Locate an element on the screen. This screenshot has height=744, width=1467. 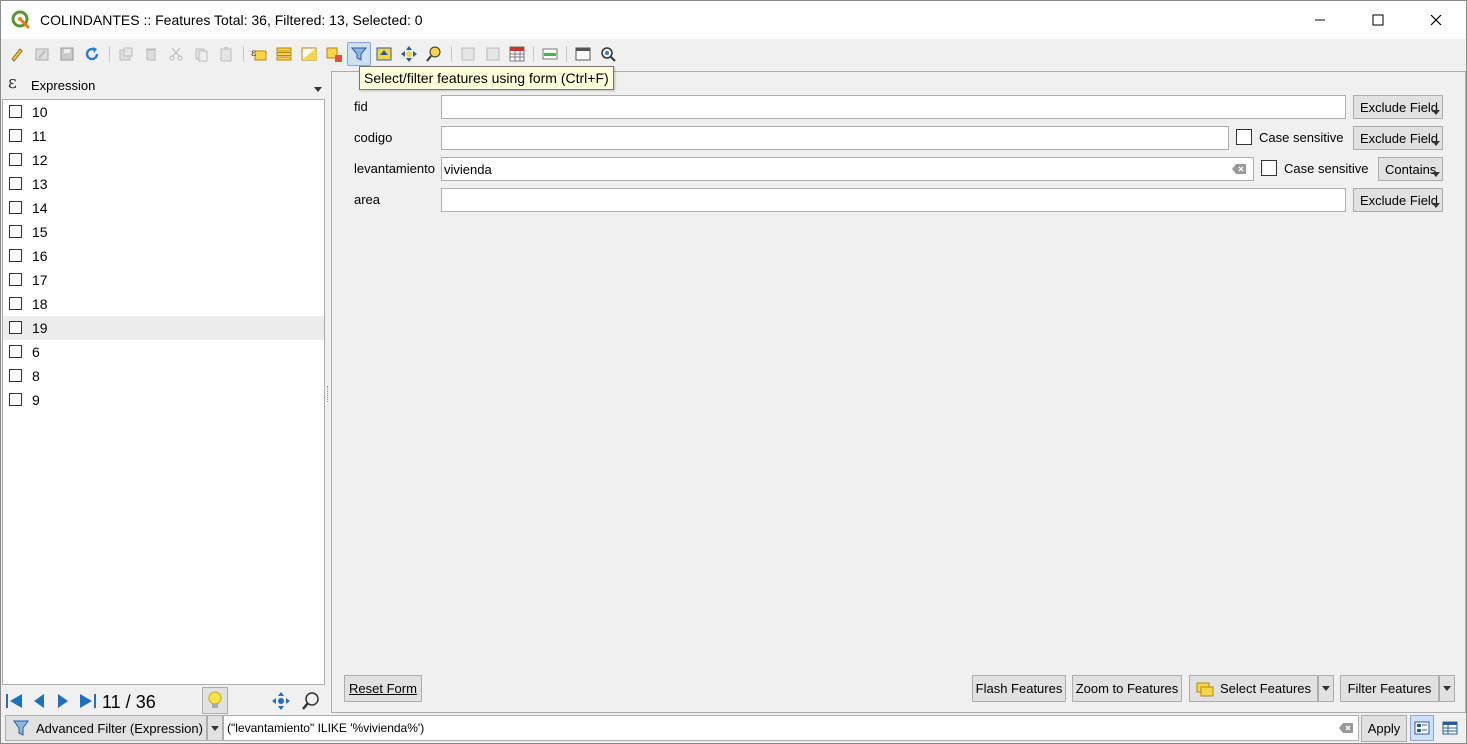
codigo-case-sensitive-checkbox is located at coordinates (1244, 137).